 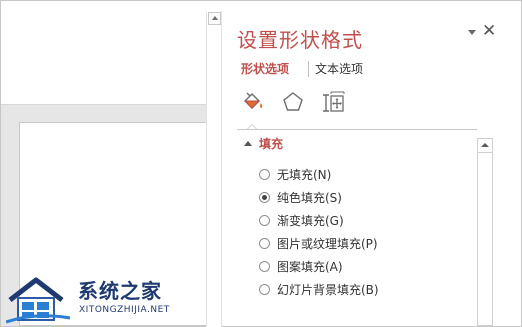 I want to click on tab-shape-options: 形状选项, so click(x=265, y=69).